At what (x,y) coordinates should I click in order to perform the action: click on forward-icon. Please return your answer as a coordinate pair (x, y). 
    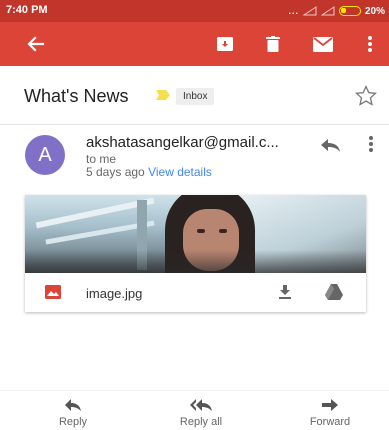
    Looking at the image, I should click on (330, 405).